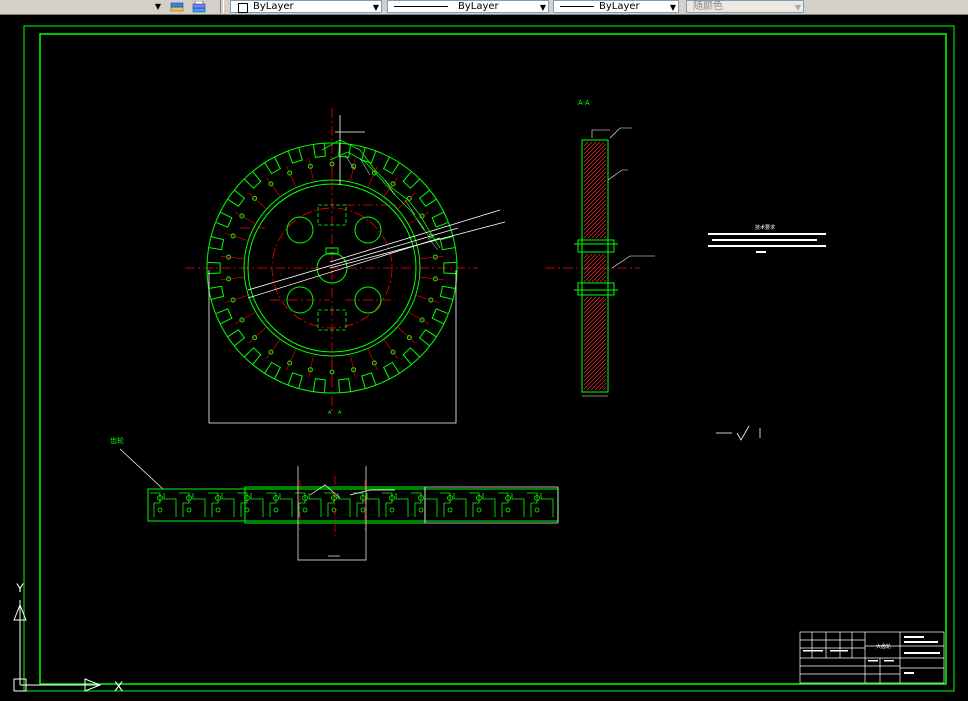 Image resolution: width=968 pixels, height=701 pixels. What do you see at coordinates (708, 6) in the screenshot?
I see `plotstyle-control-label: 随颜色` at bounding box center [708, 6].